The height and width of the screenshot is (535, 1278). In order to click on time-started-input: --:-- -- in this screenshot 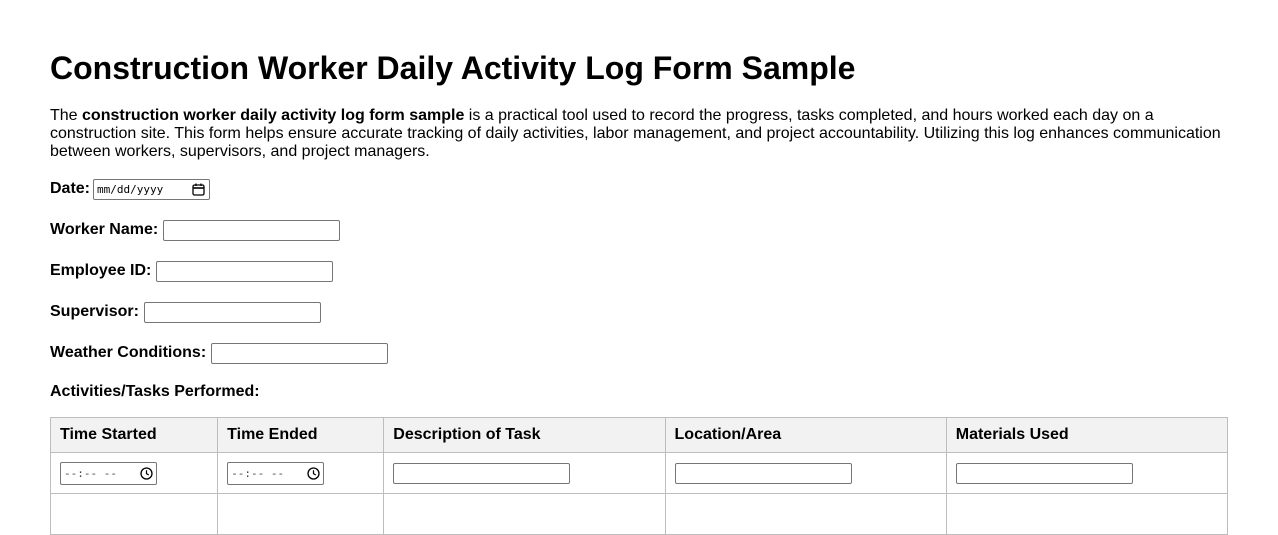, I will do `click(108, 473)`.